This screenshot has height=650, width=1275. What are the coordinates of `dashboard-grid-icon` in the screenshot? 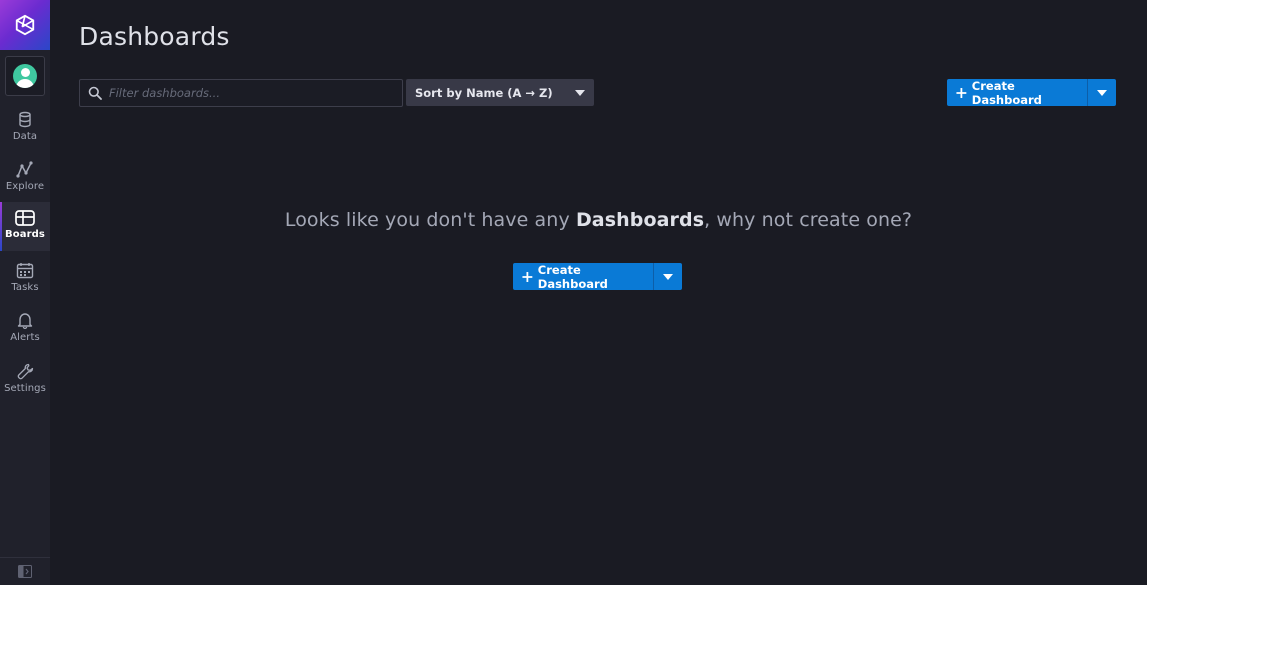 It's located at (25, 218).